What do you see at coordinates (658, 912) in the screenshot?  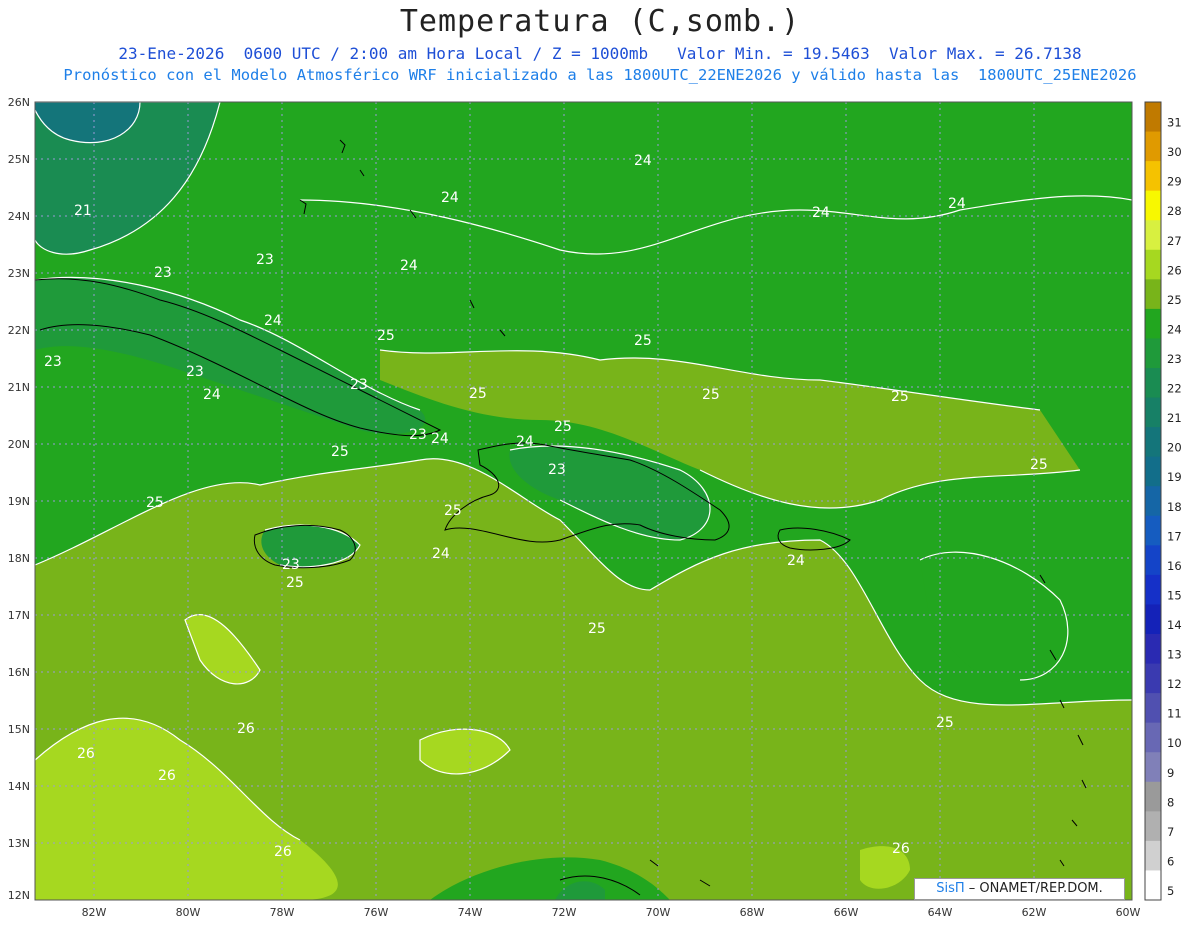 I see `lon-label: 70W` at bounding box center [658, 912].